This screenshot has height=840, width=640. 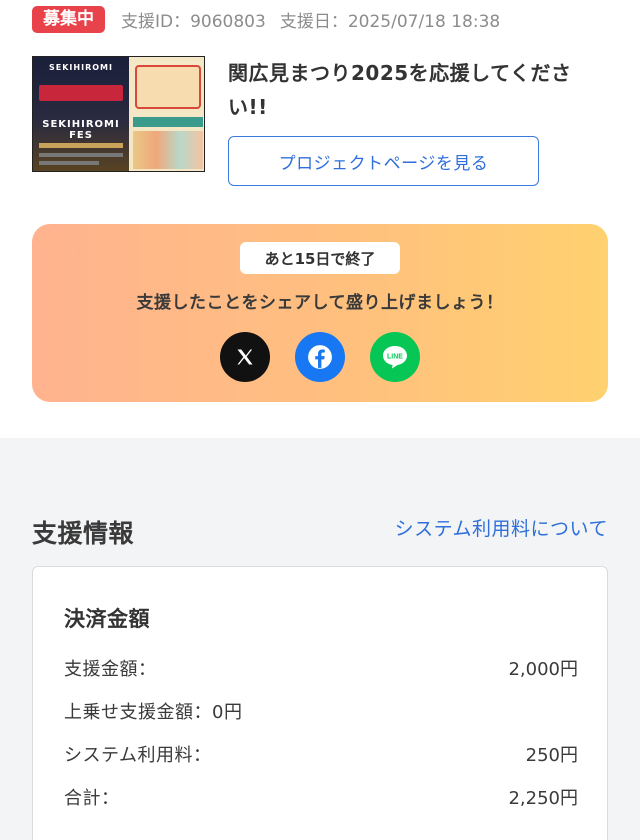 What do you see at coordinates (107, 619) in the screenshot?
I see `payment-card-title: 決済金額` at bounding box center [107, 619].